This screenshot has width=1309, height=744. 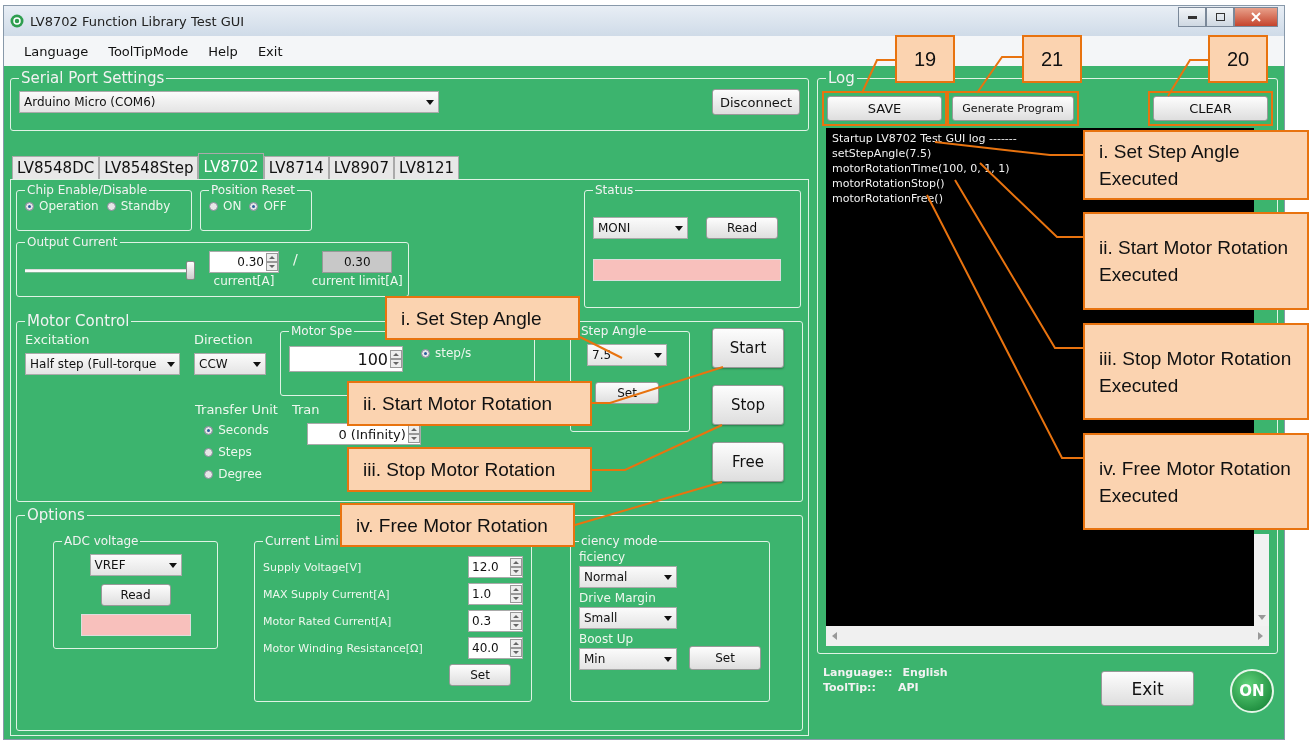 What do you see at coordinates (606, 639) in the screenshot?
I see `field-label: Boost Up` at bounding box center [606, 639].